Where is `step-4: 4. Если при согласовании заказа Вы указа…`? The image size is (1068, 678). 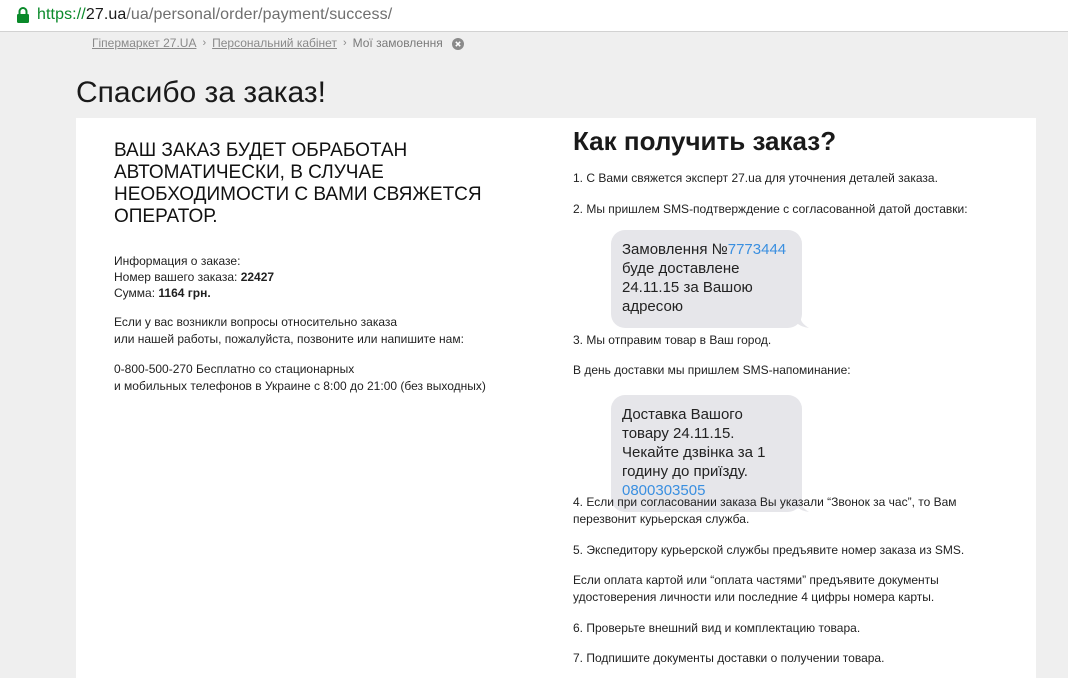
step-4: 4. Если при согласовании заказа Вы указа… is located at coordinates (765, 511).